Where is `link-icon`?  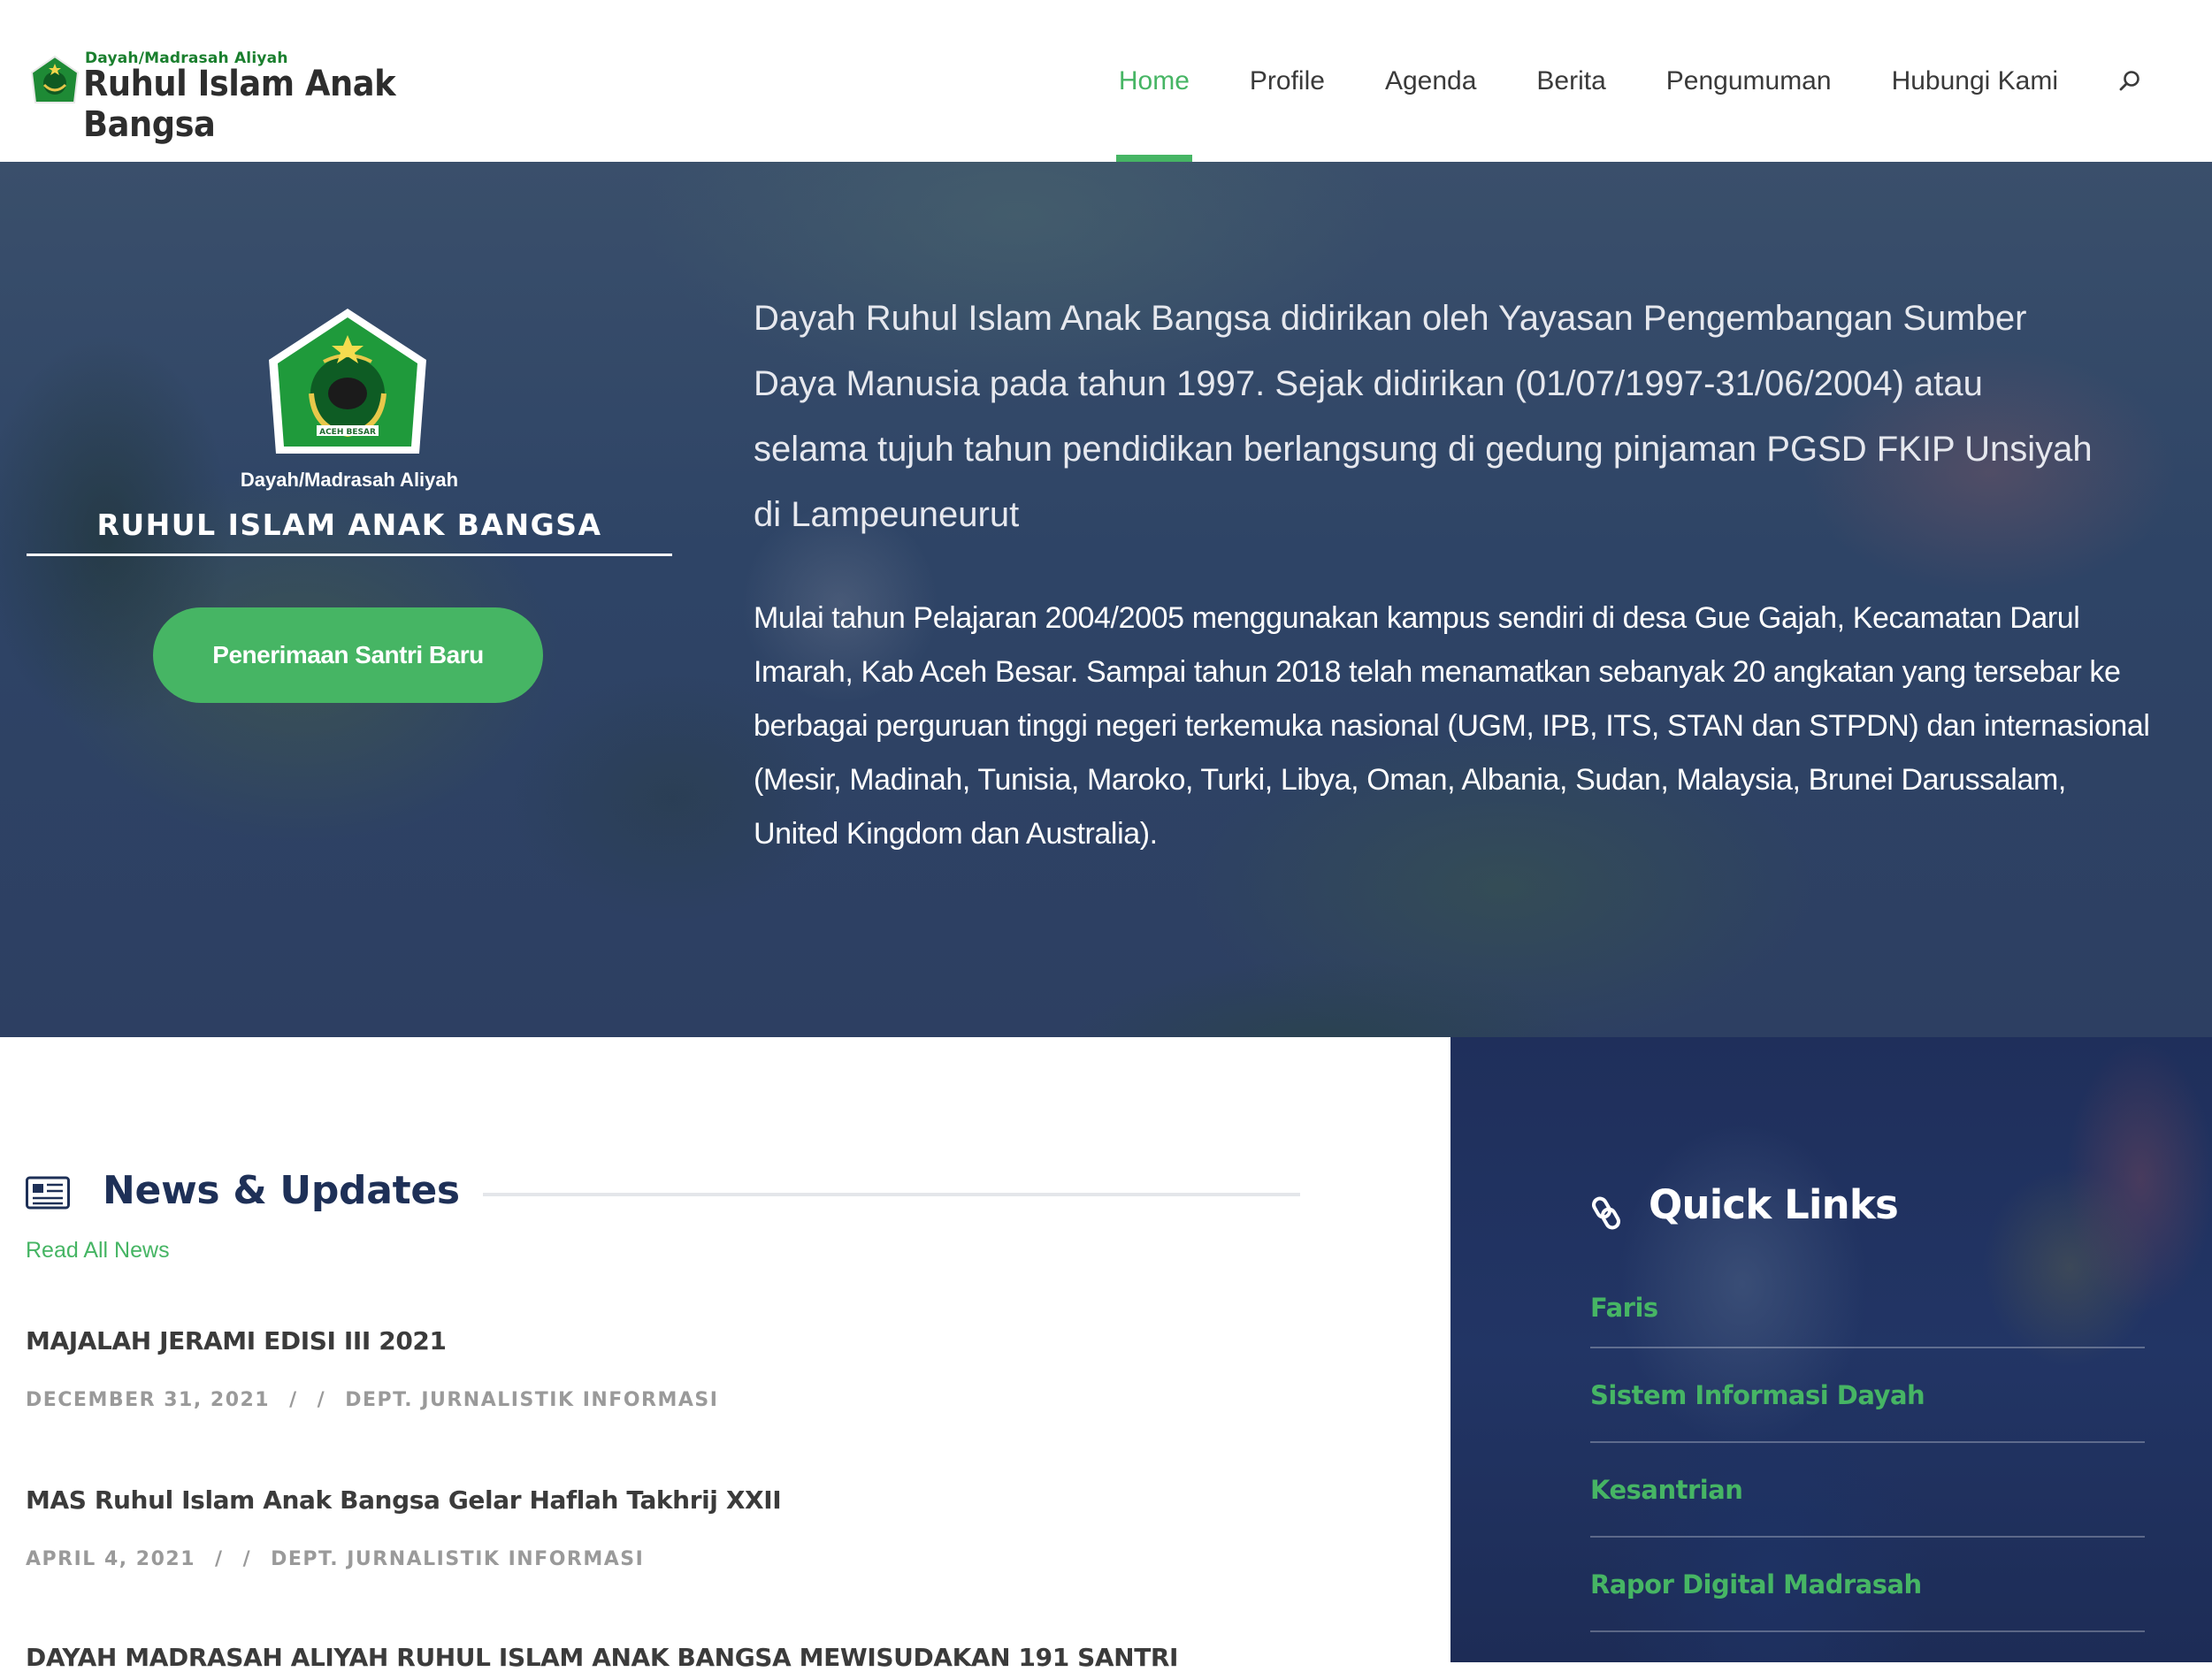
link-icon is located at coordinates (1606, 1213).